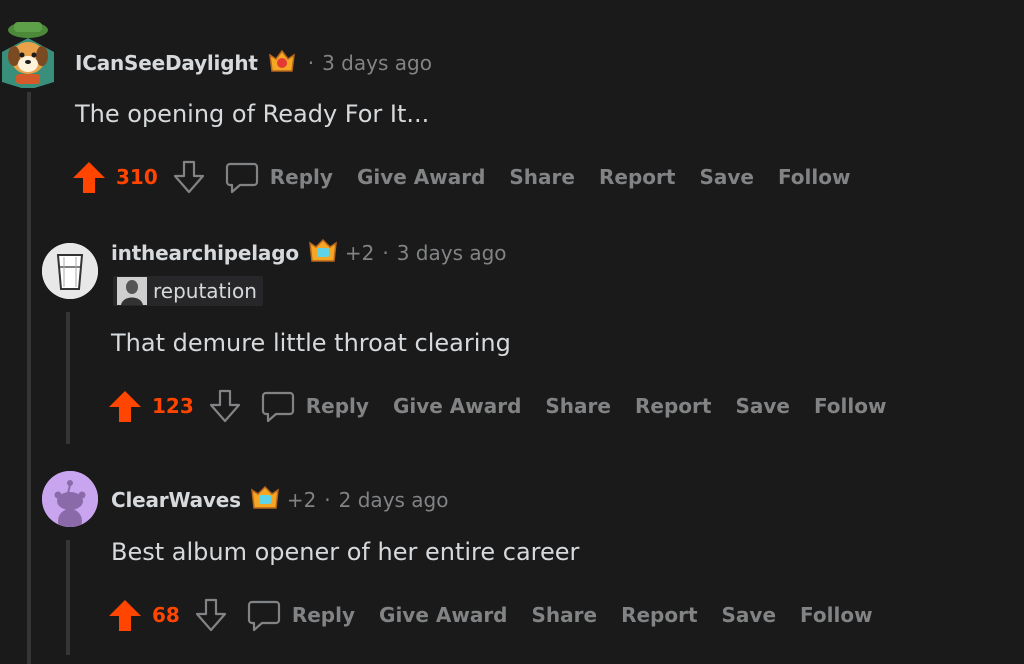  I want to click on comment-body: That demure little throat clearing, so click(311, 343).